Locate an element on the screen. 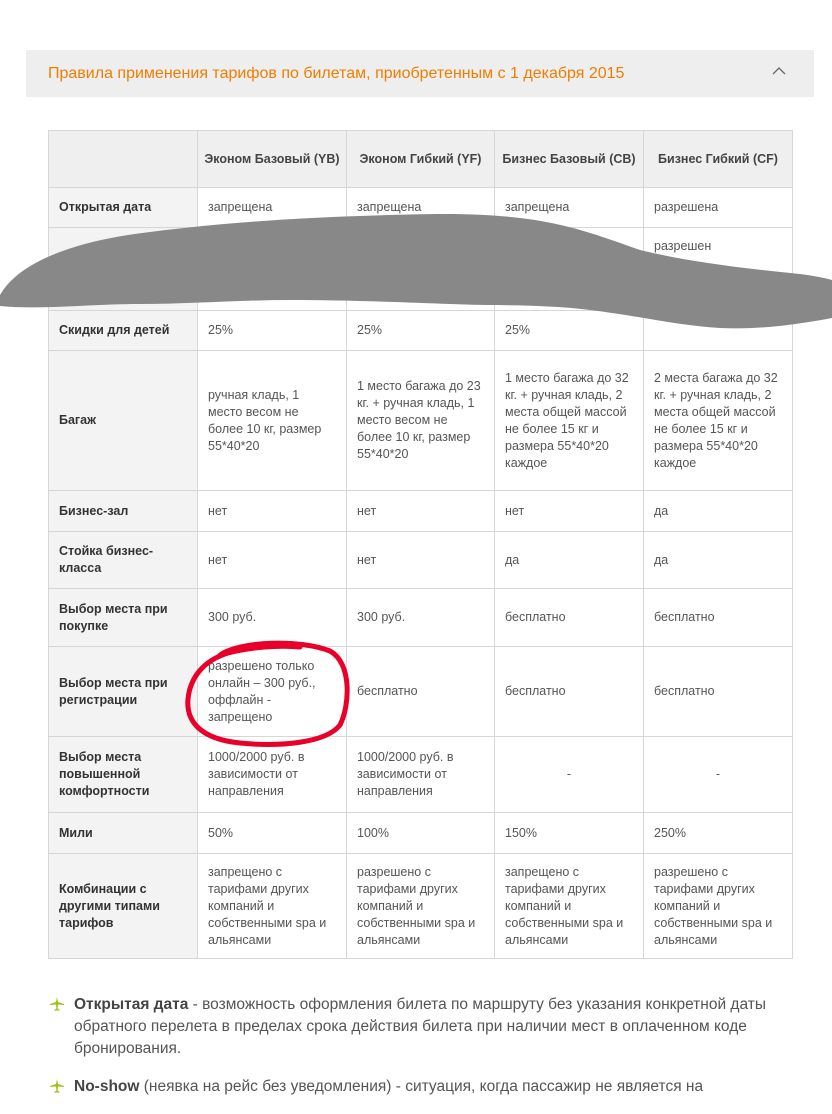 This screenshot has width=832, height=1114. table-row: Скидки для детей 25% 25% 25% is located at coordinates (420, 330).